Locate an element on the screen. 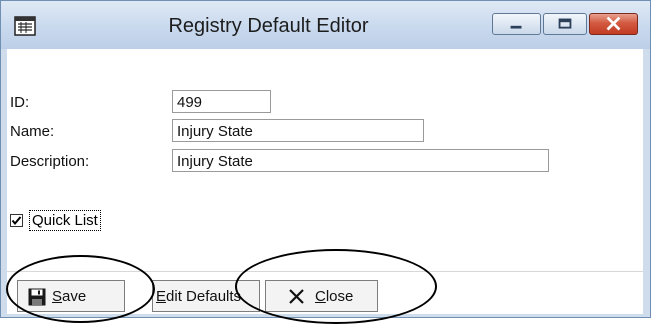  name-label: Name: is located at coordinates (32, 131).